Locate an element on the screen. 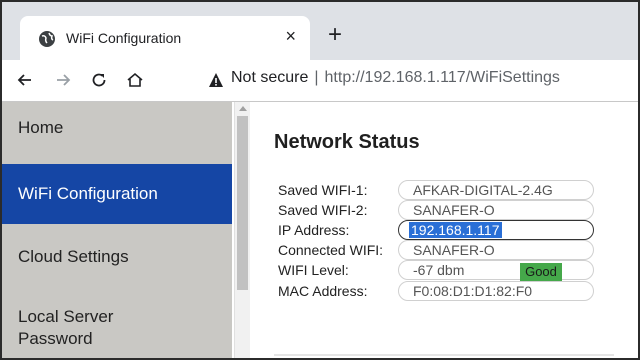 The width and height of the screenshot is (640, 360). scroll-up-icon is located at coordinates (243, 108).